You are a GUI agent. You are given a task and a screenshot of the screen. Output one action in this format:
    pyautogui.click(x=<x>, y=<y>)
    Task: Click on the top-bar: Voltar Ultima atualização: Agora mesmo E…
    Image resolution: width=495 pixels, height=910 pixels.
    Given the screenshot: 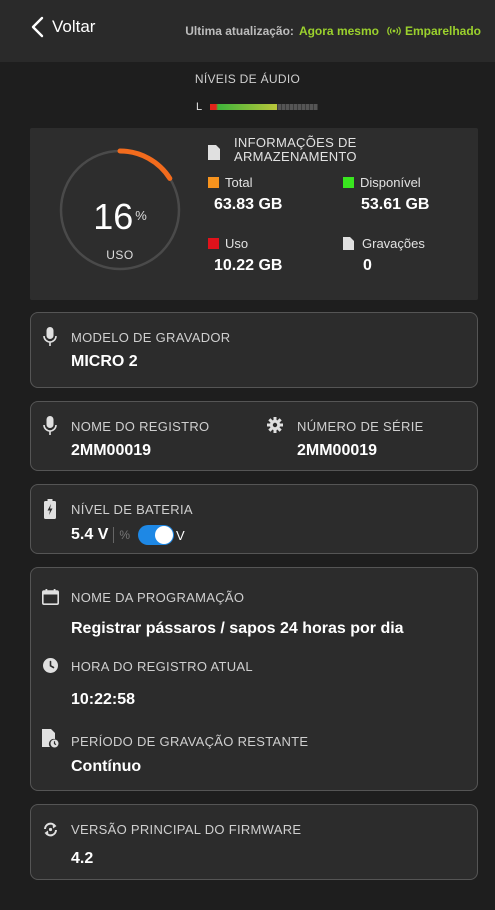 What is the action you would take?
    pyautogui.click(x=247, y=31)
    